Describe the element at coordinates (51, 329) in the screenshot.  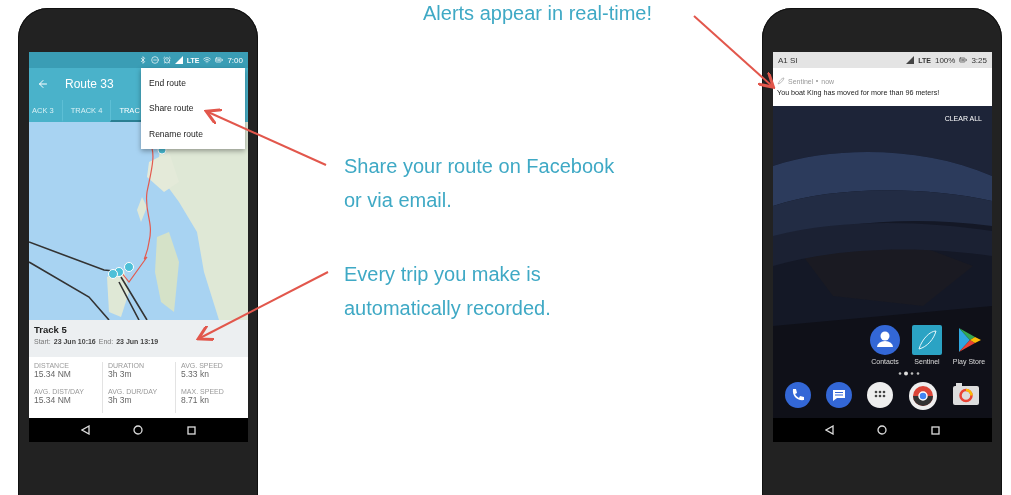
I see `track-title: Track 5` at that location.